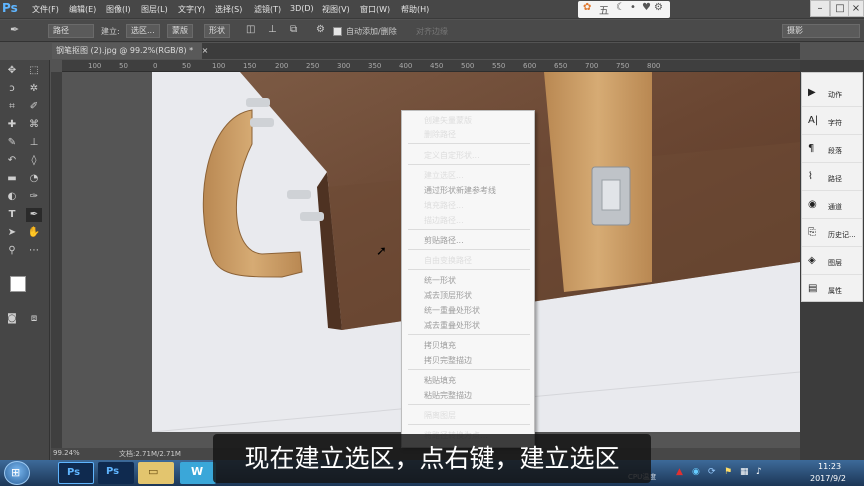 The image size is (864, 486). Describe the element at coordinates (759, 472) in the screenshot. I see `tray-volume-icon: ♪` at that location.